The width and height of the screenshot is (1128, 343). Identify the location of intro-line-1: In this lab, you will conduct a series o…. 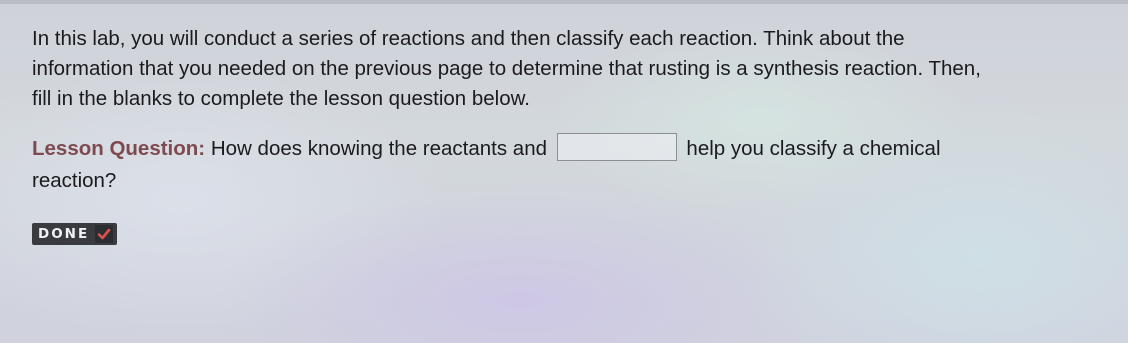
(468, 38).